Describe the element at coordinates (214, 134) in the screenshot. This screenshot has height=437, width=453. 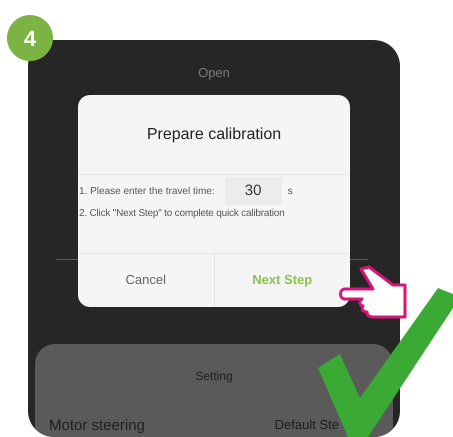
I see `dialog-title: Prepare calibration` at that location.